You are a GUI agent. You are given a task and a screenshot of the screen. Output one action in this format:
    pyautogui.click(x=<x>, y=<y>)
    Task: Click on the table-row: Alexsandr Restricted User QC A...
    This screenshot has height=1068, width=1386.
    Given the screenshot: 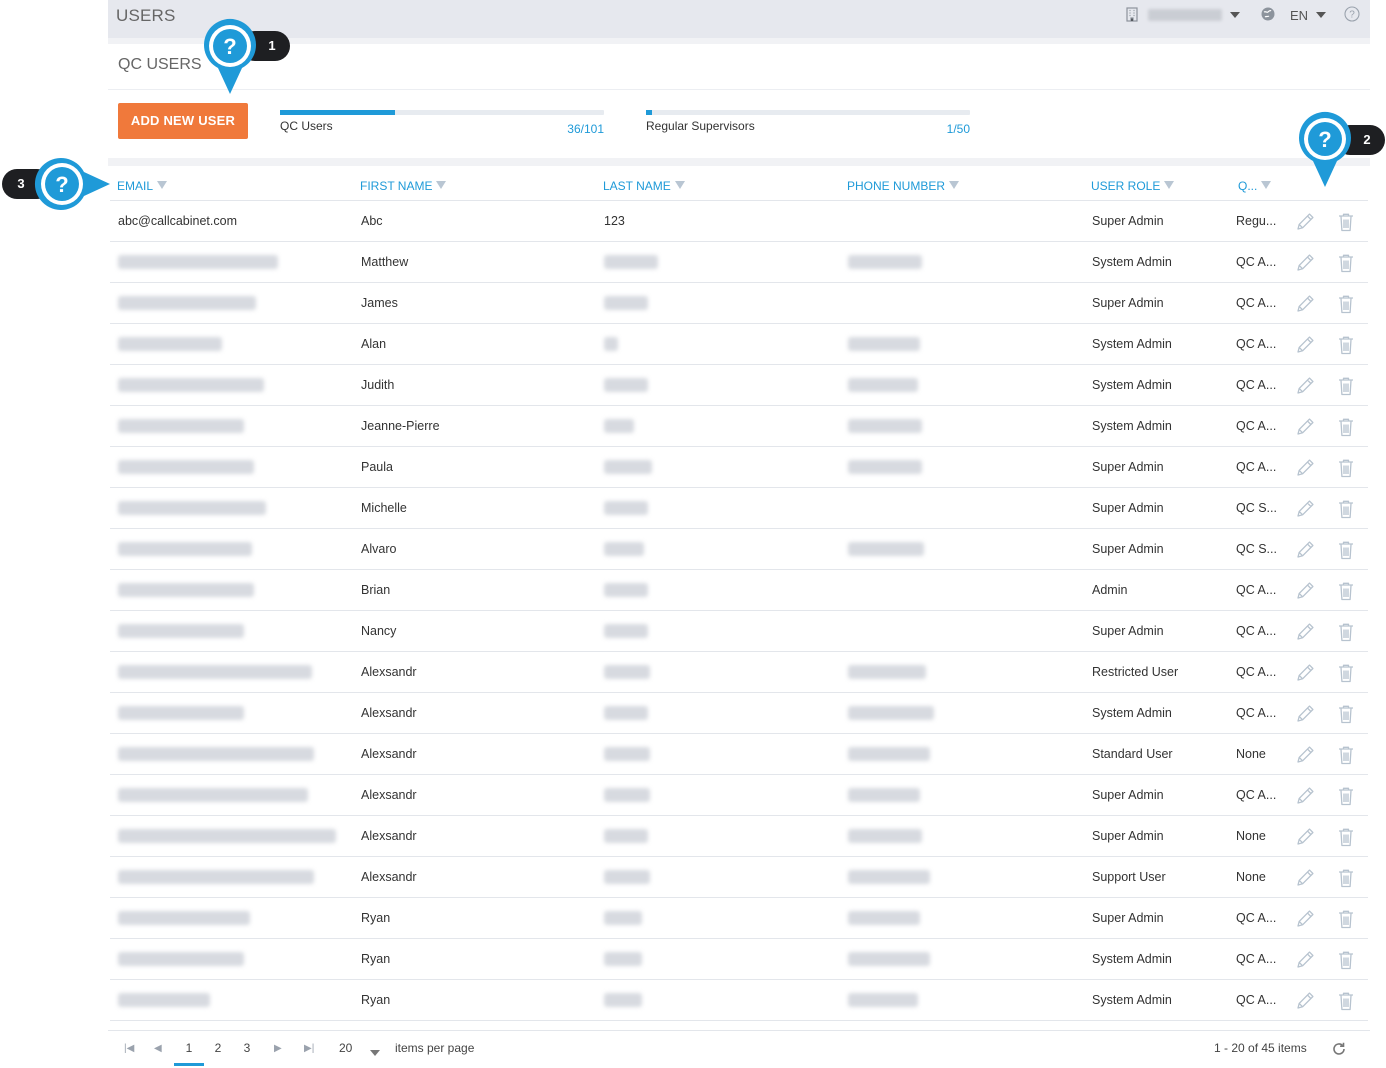 What is the action you would take?
    pyautogui.click(x=739, y=672)
    